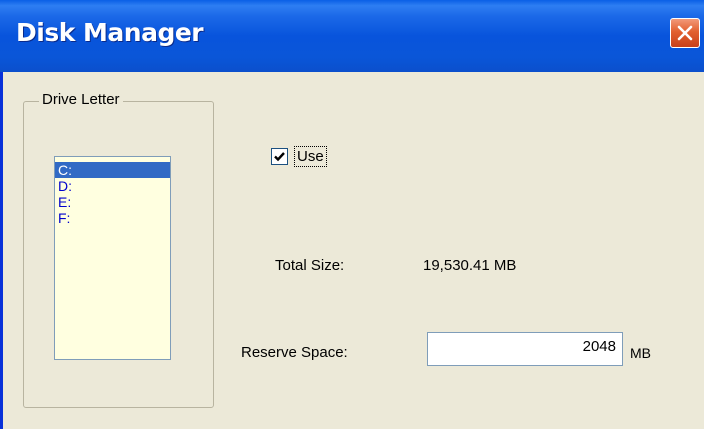  I want to click on use-checkbox-label: Use, so click(310, 156).